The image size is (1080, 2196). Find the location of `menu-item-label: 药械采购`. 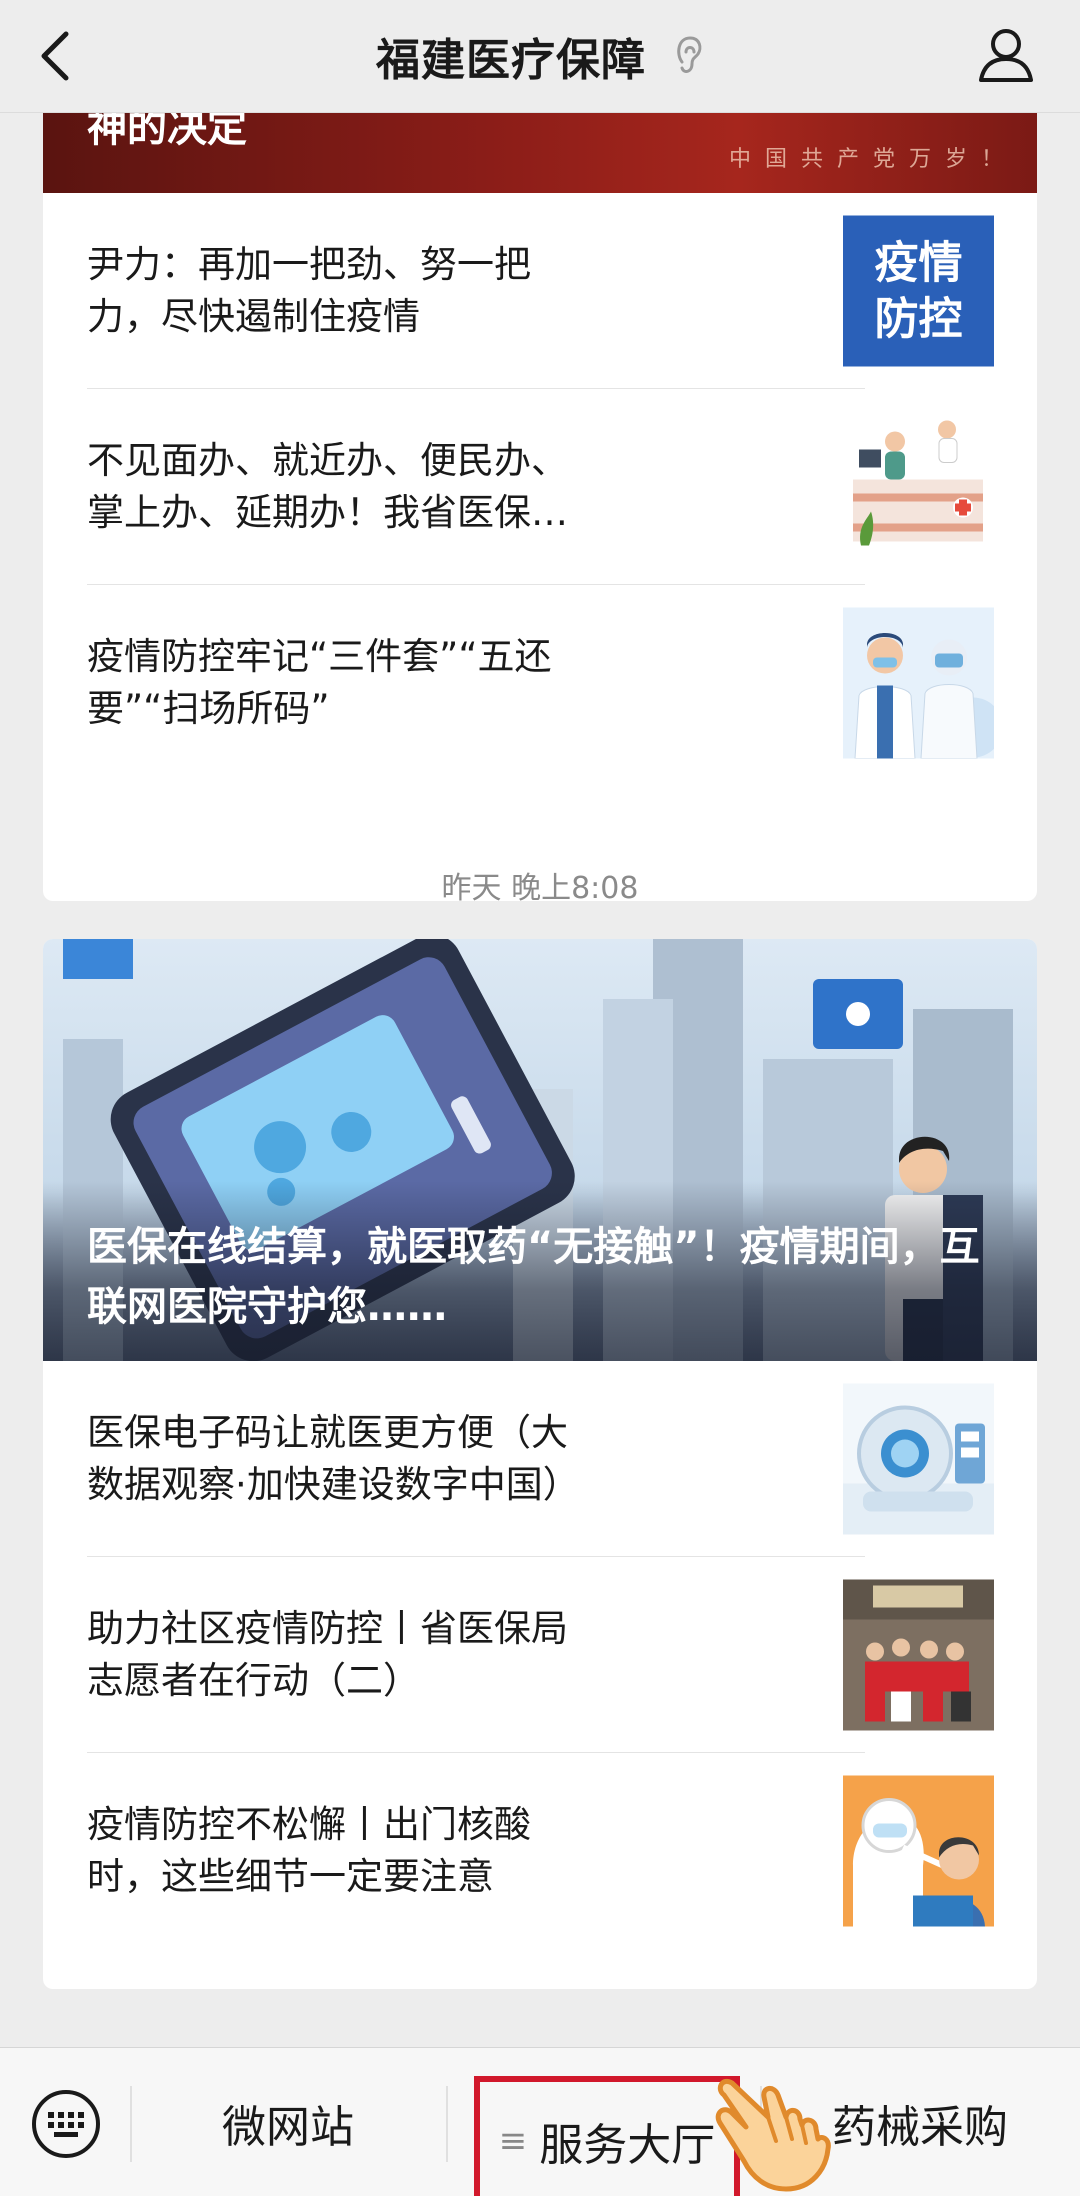

menu-item-label: 药械采购 is located at coordinates (920, 2127).